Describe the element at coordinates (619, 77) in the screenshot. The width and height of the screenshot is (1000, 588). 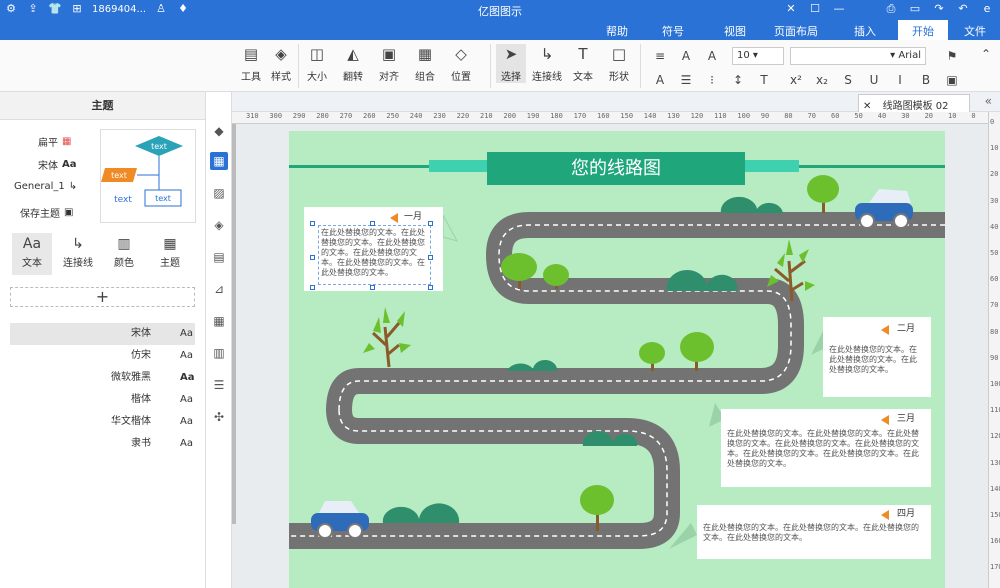
I see `shape-label: 形状` at that location.